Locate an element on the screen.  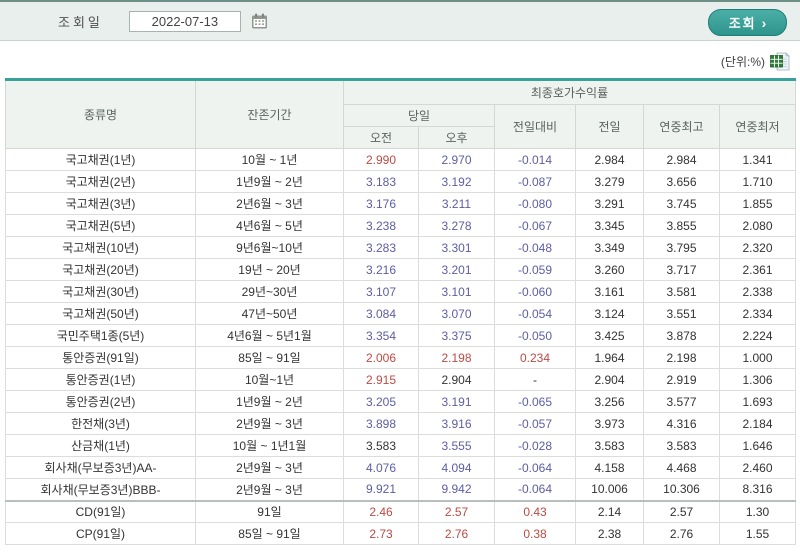
date-input is located at coordinates (184, 21).